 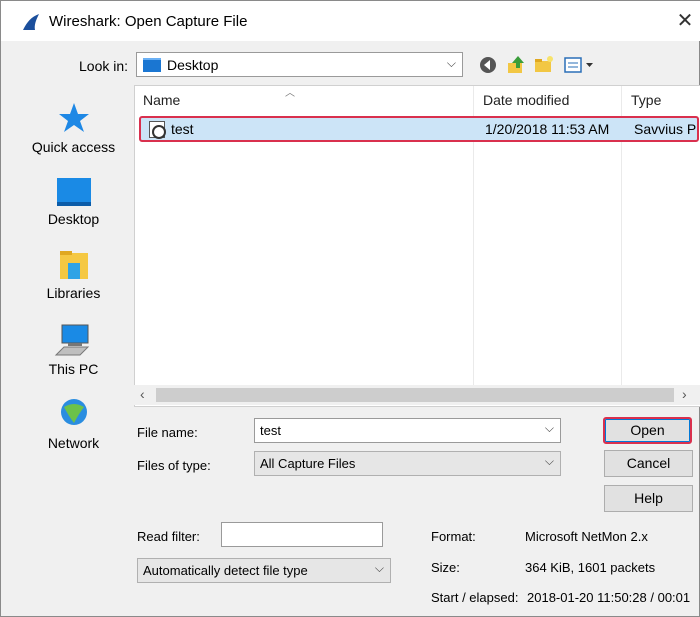 What do you see at coordinates (31, 22) in the screenshot?
I see `wireshark-fin-icon` at bounding box center [31, 22].